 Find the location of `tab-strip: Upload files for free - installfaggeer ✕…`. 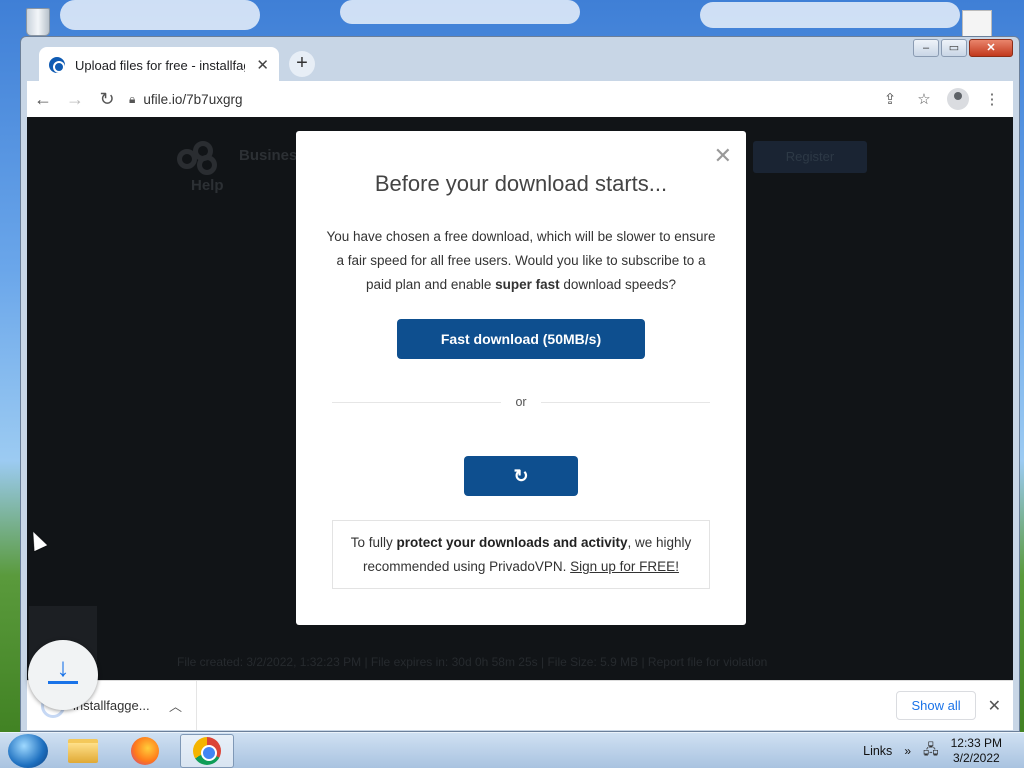

tab-strip: Upload files for free - installfaggeer ✕… is located at coordinates (520, 62).